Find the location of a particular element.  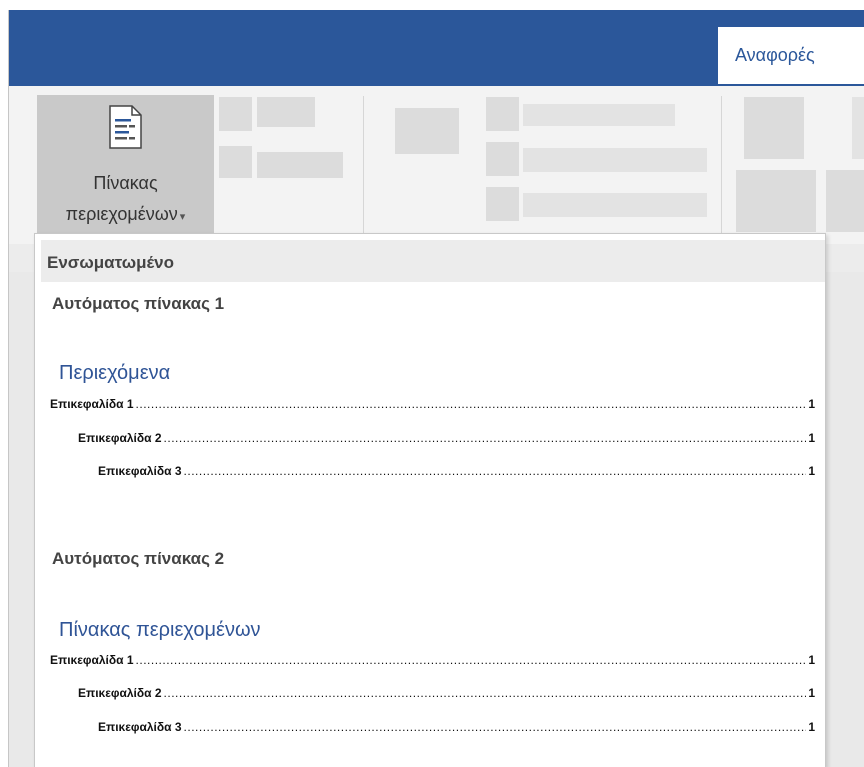

toc-preview-heading: Περιεχόμενα is located at coordinates (115, 373).